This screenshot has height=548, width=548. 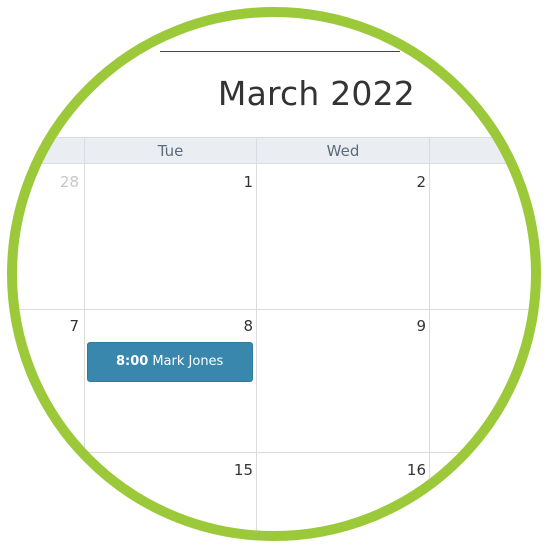 I want to click on weekday-header-mon, so click(x=48, y=150).